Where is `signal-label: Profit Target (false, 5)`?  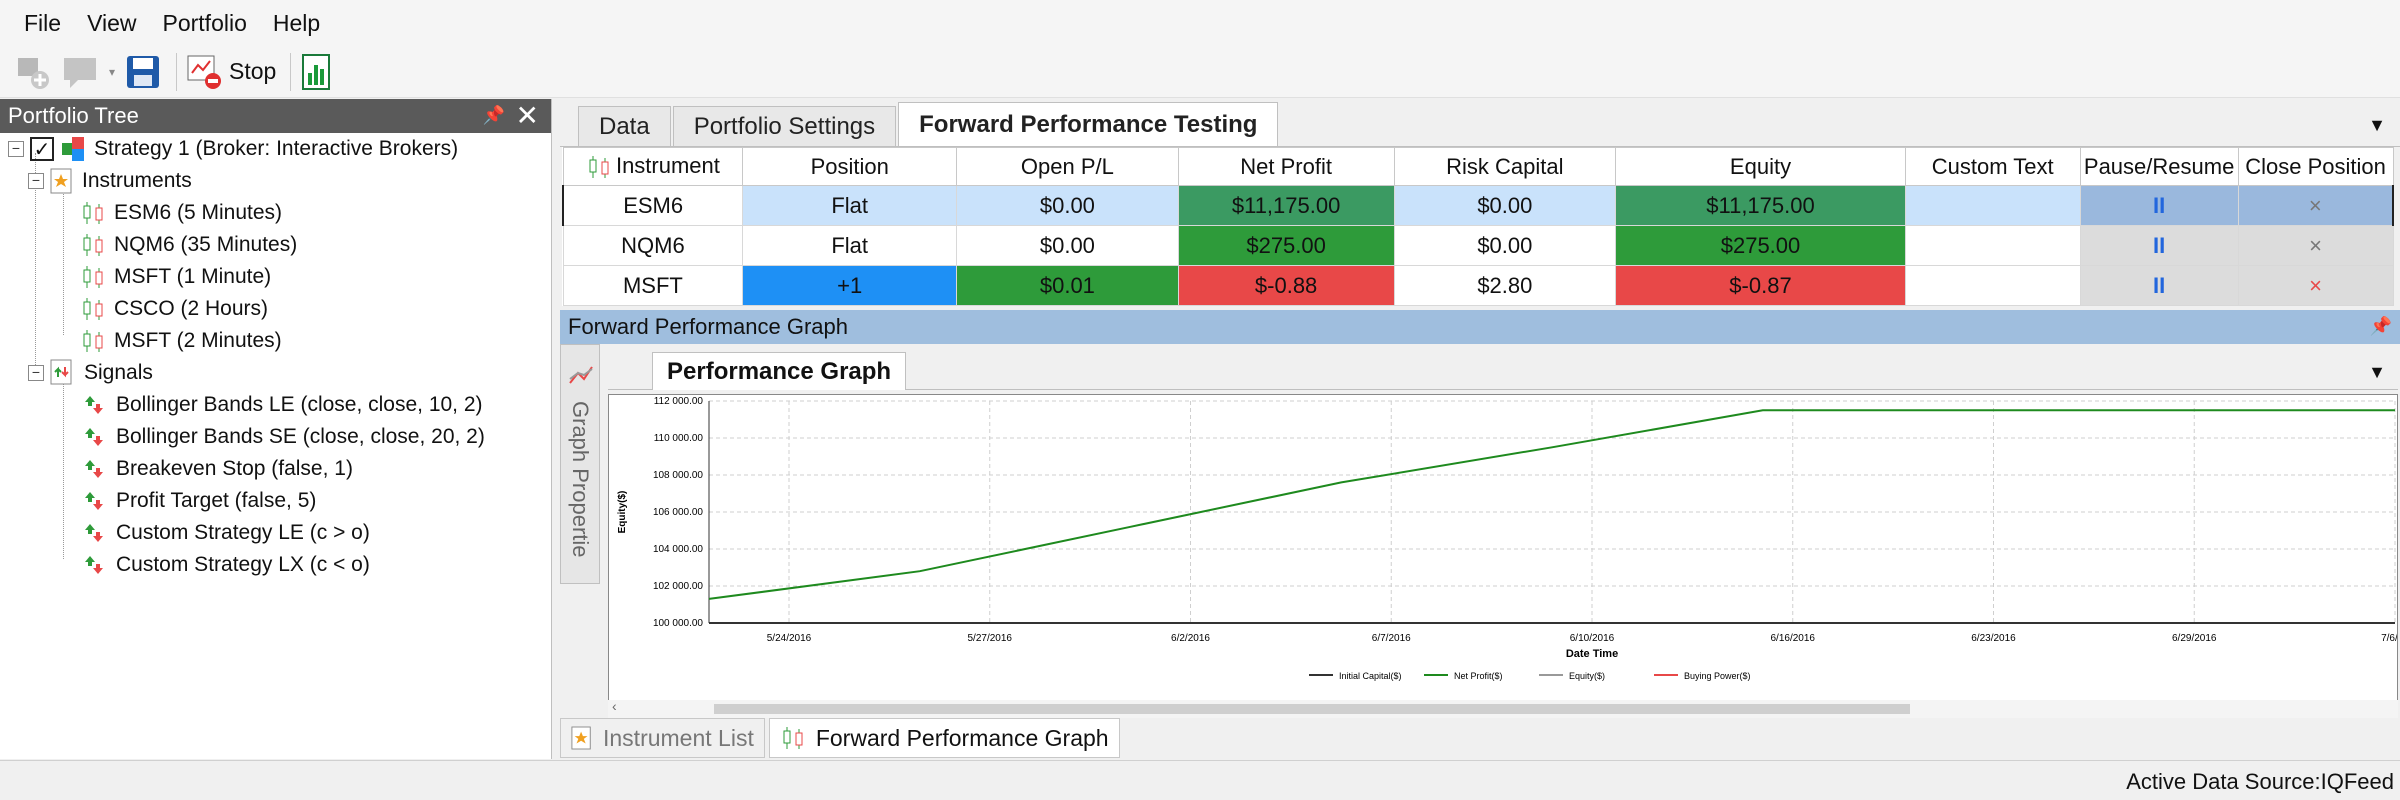 signal-label: Profit Target (false, 5) is located at coordinates (216, 500).